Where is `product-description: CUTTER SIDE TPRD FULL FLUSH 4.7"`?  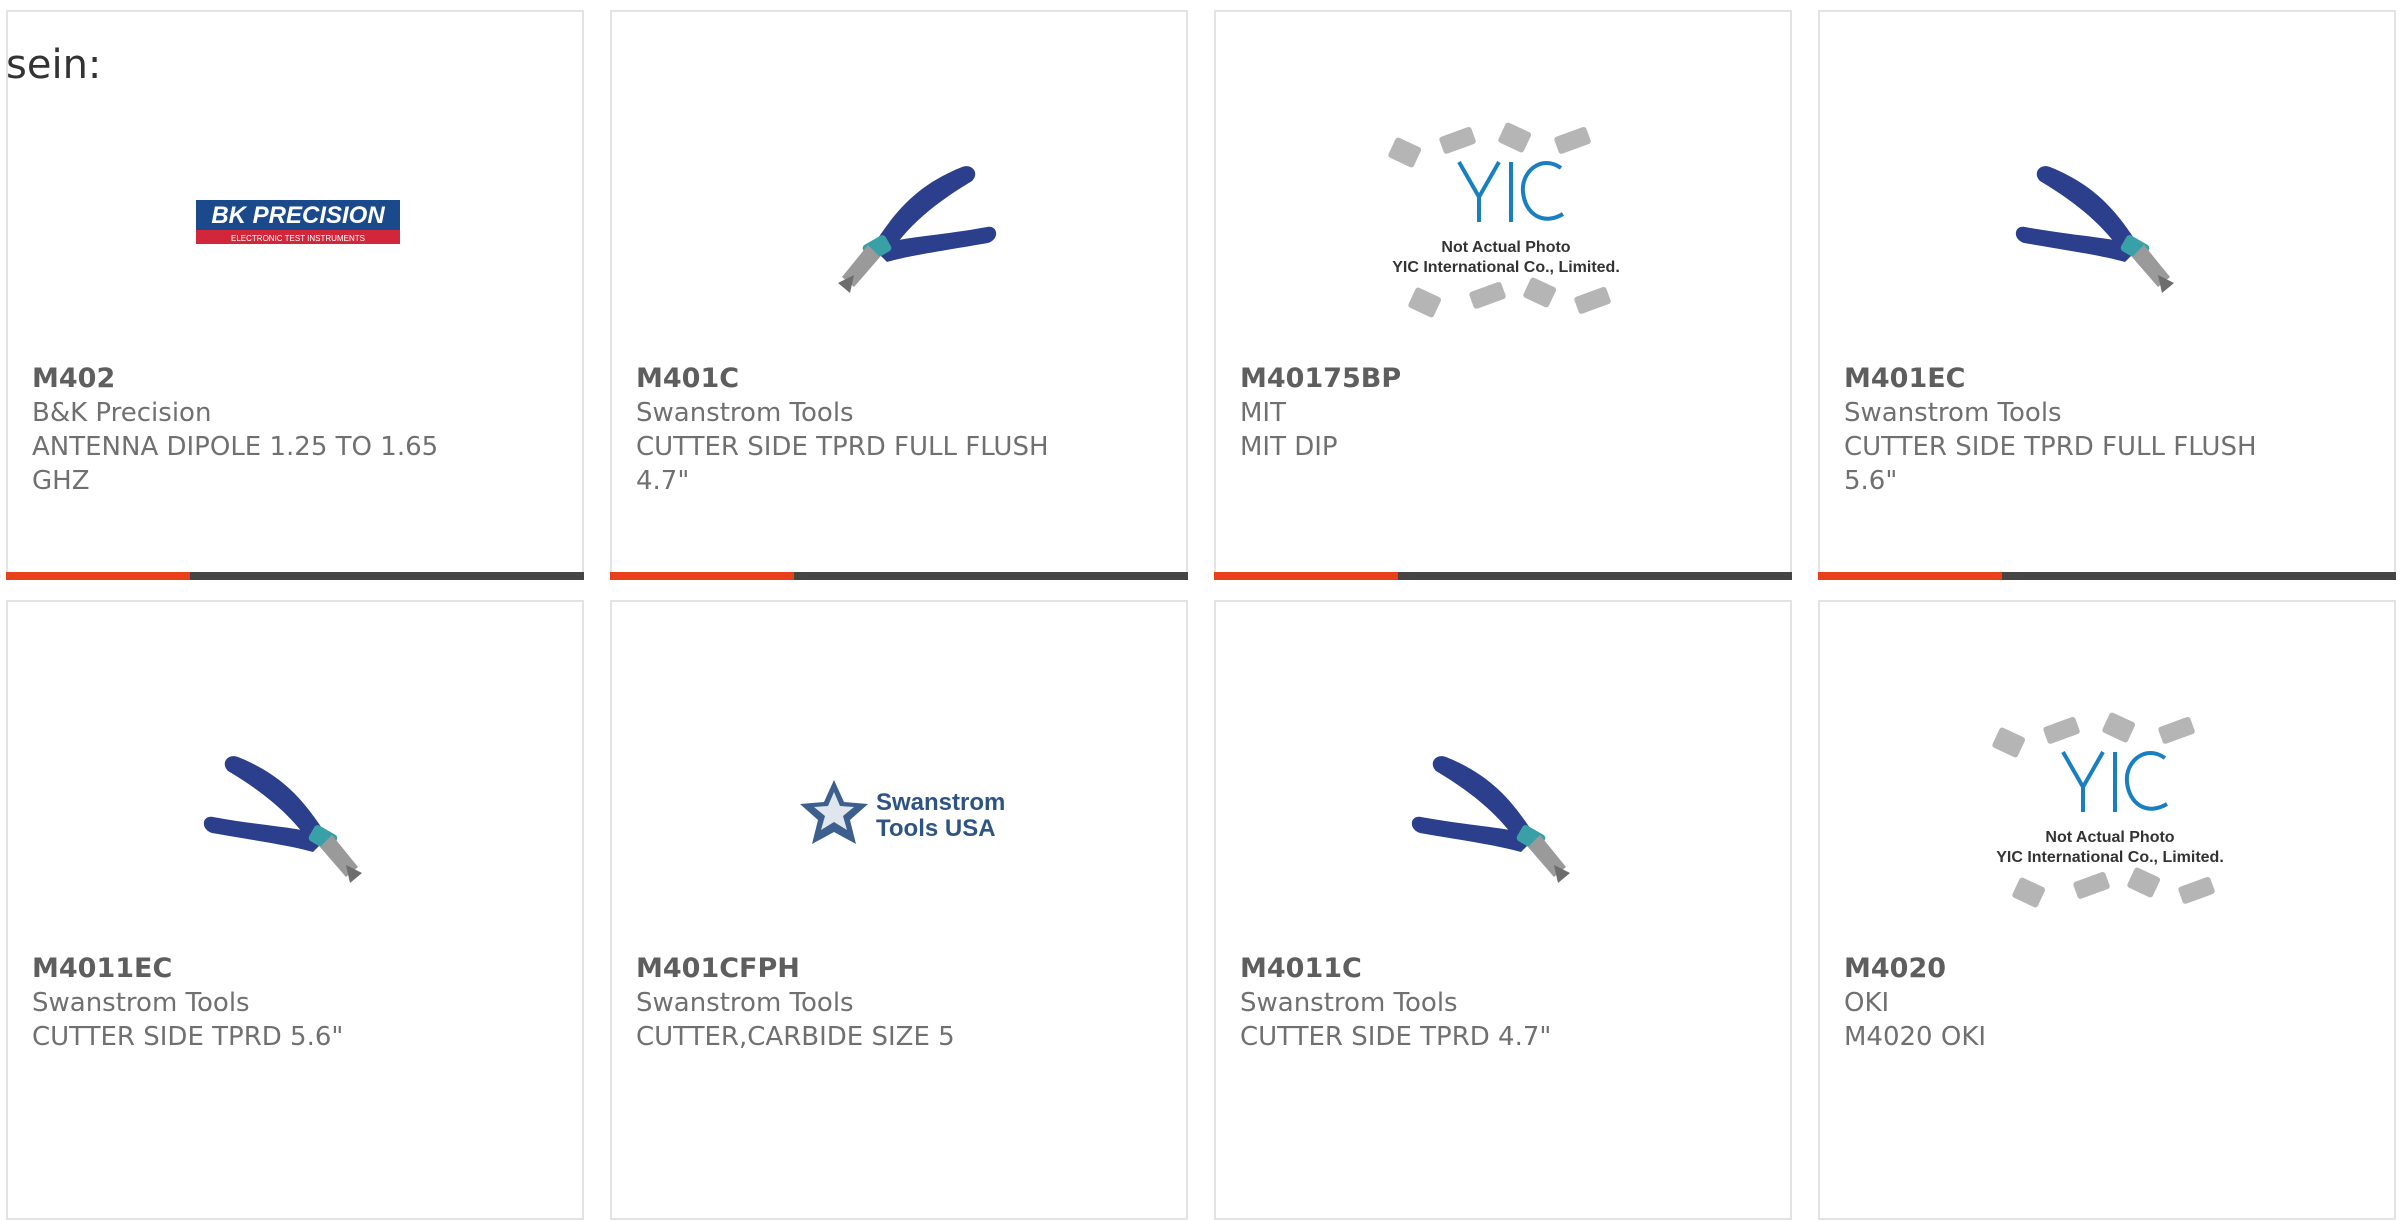 product-description: CUTTER SIDE TPRD FULL FLUSH 4.7" is located at coordinates (842, 464).